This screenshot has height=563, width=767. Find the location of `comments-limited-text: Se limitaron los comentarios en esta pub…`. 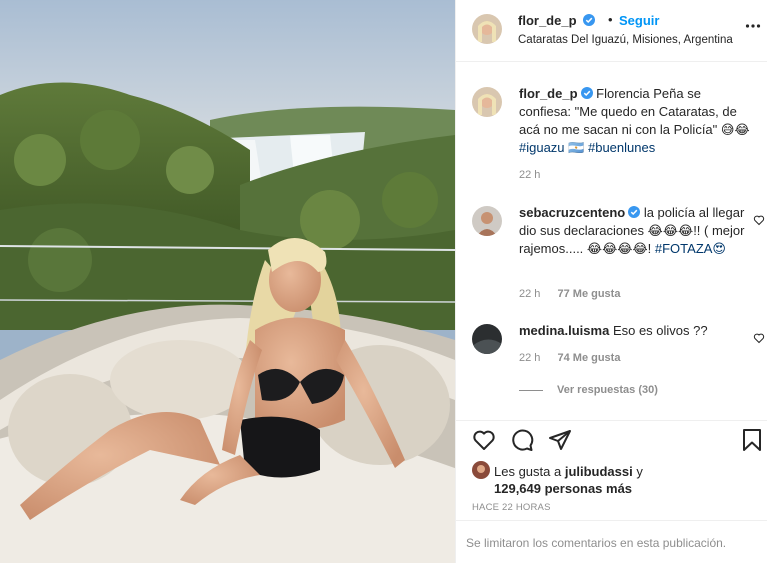

comments-limited-text: Se limitaron los comentarios en esta pub… is located at coordinates (596, 543).